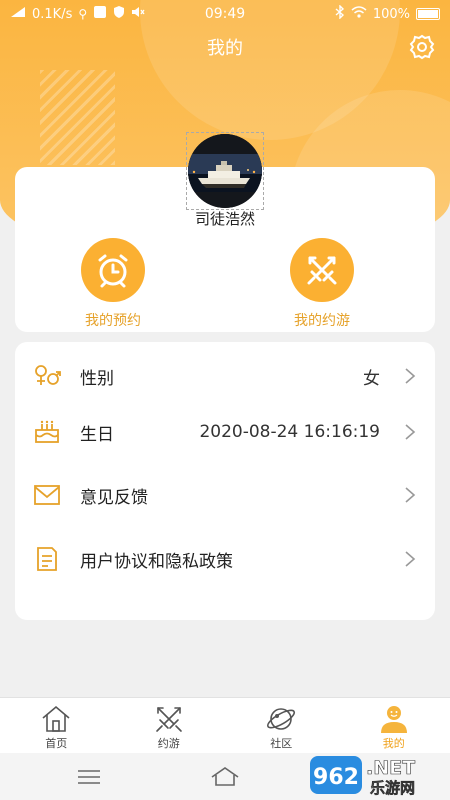 This screenshot has width=450, height=800. What do you see at coordinates (340, 13) in the screenshot?
I see `bluetooth-icon` at bounding box center [340, 13].